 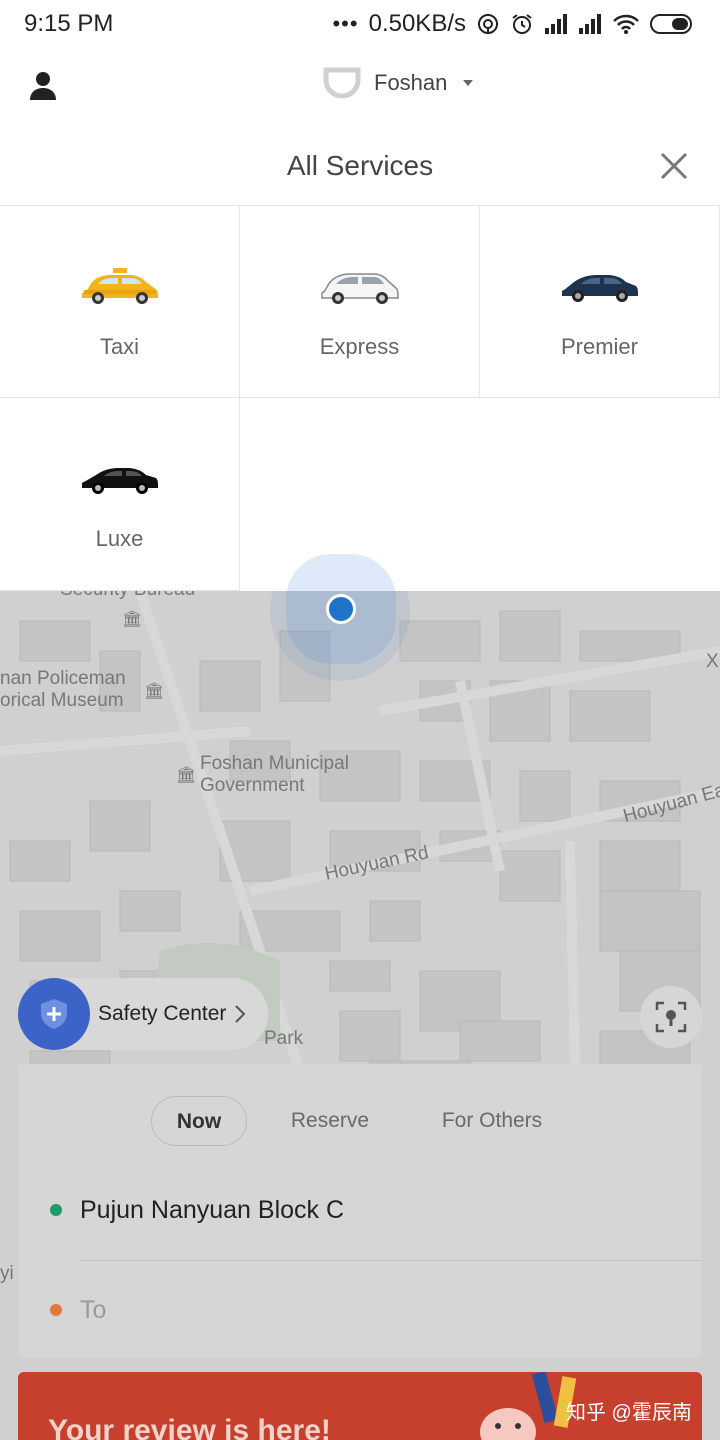 I want to click on booking-tabs: Now Reserve For Others, so click(x=360, y=1121).